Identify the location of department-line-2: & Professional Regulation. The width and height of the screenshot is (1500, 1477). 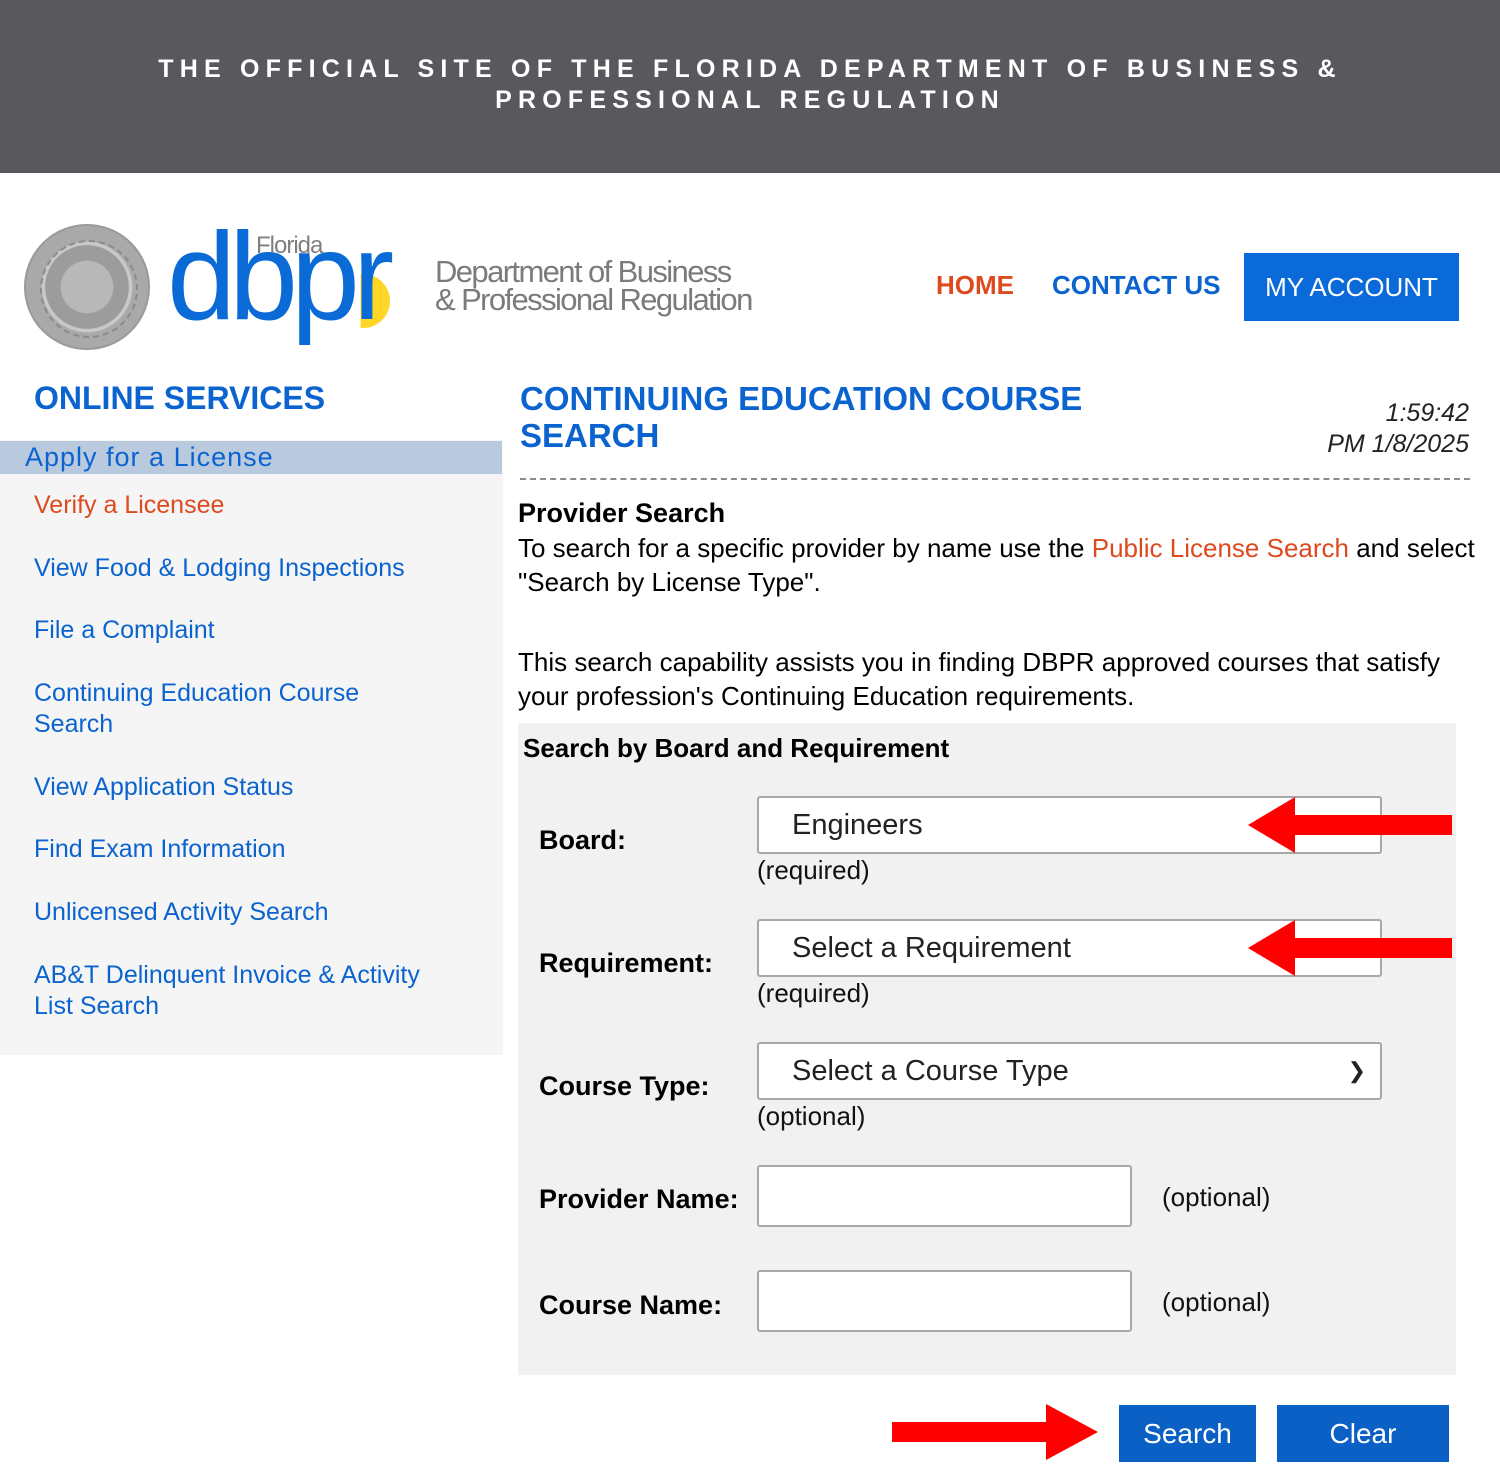
(594, 299).